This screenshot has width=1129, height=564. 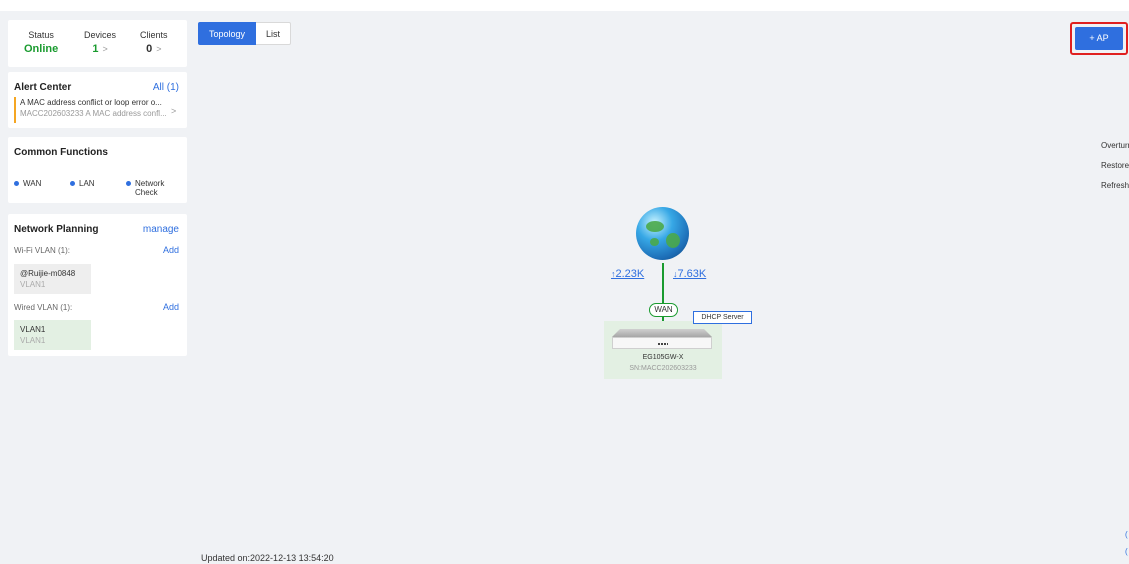 What do you see at coordinates (274, 33) in the screenshot?
I see `tab-list: List` at bounding box center [274, 33].